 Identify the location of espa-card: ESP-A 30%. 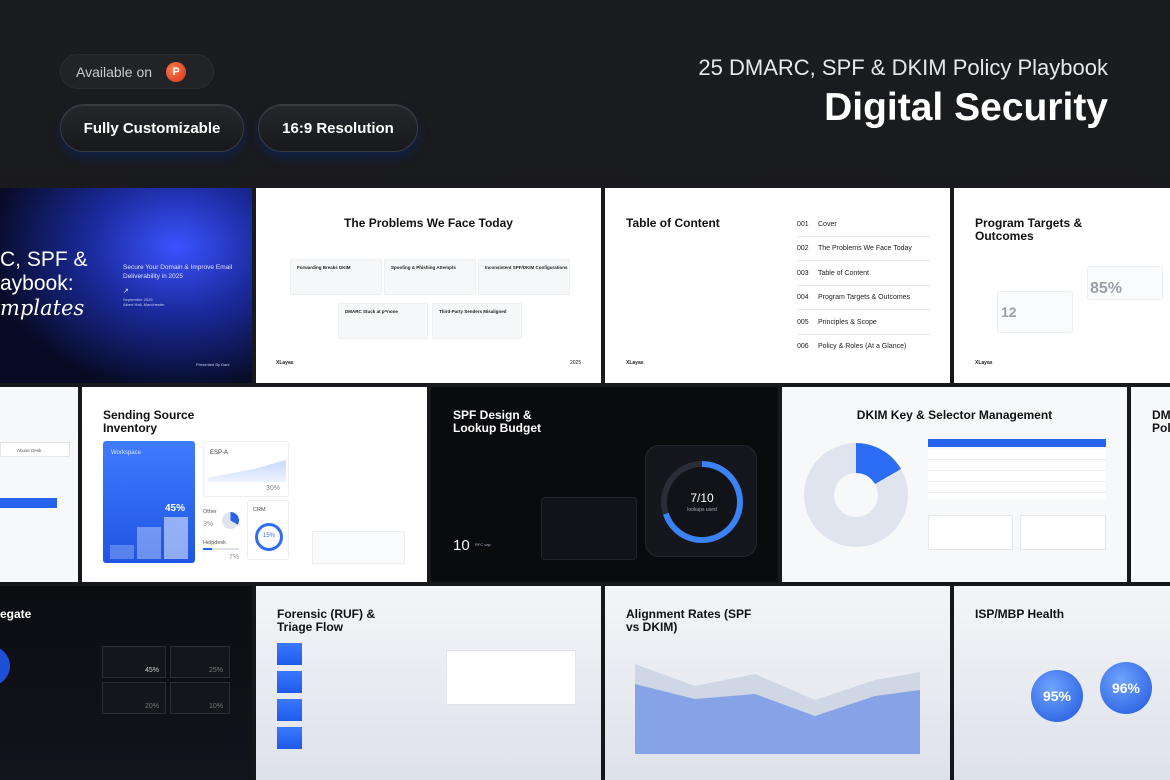
(246, 469).